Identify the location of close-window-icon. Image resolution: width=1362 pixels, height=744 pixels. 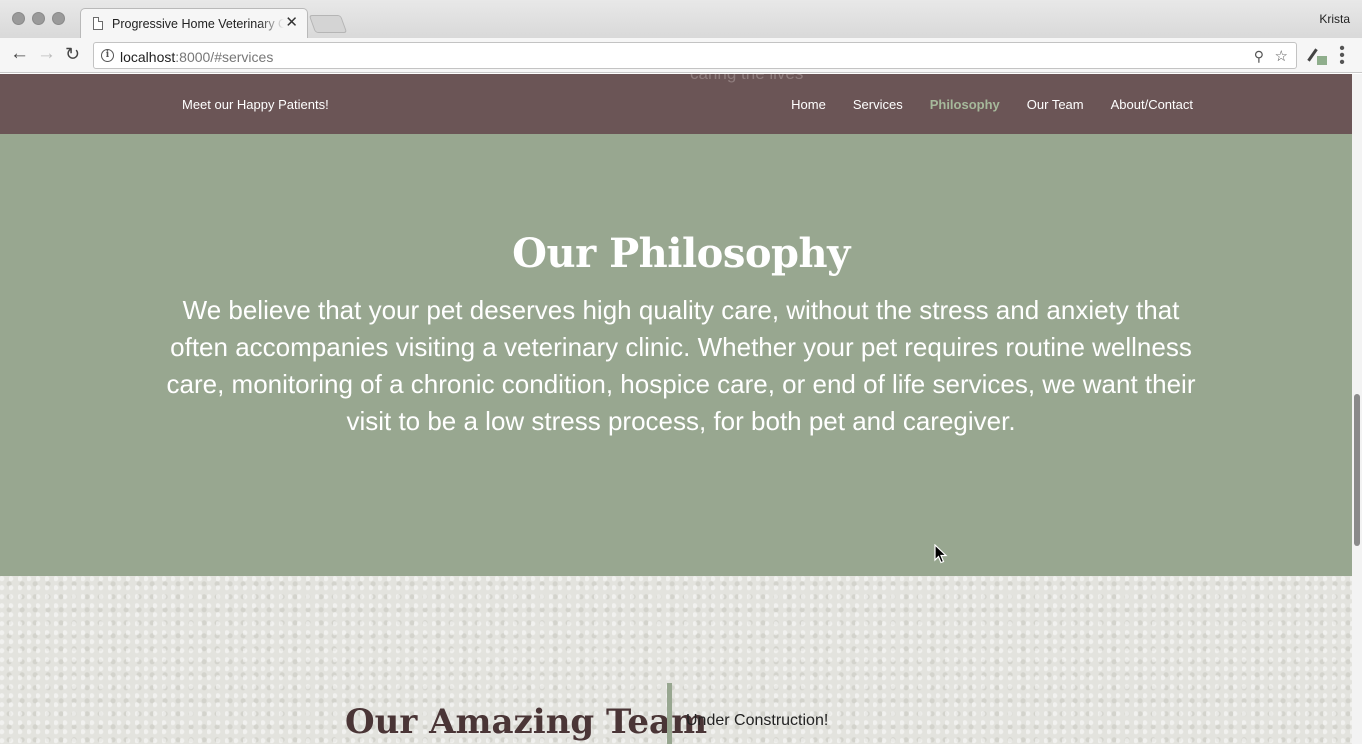
(18, 18).